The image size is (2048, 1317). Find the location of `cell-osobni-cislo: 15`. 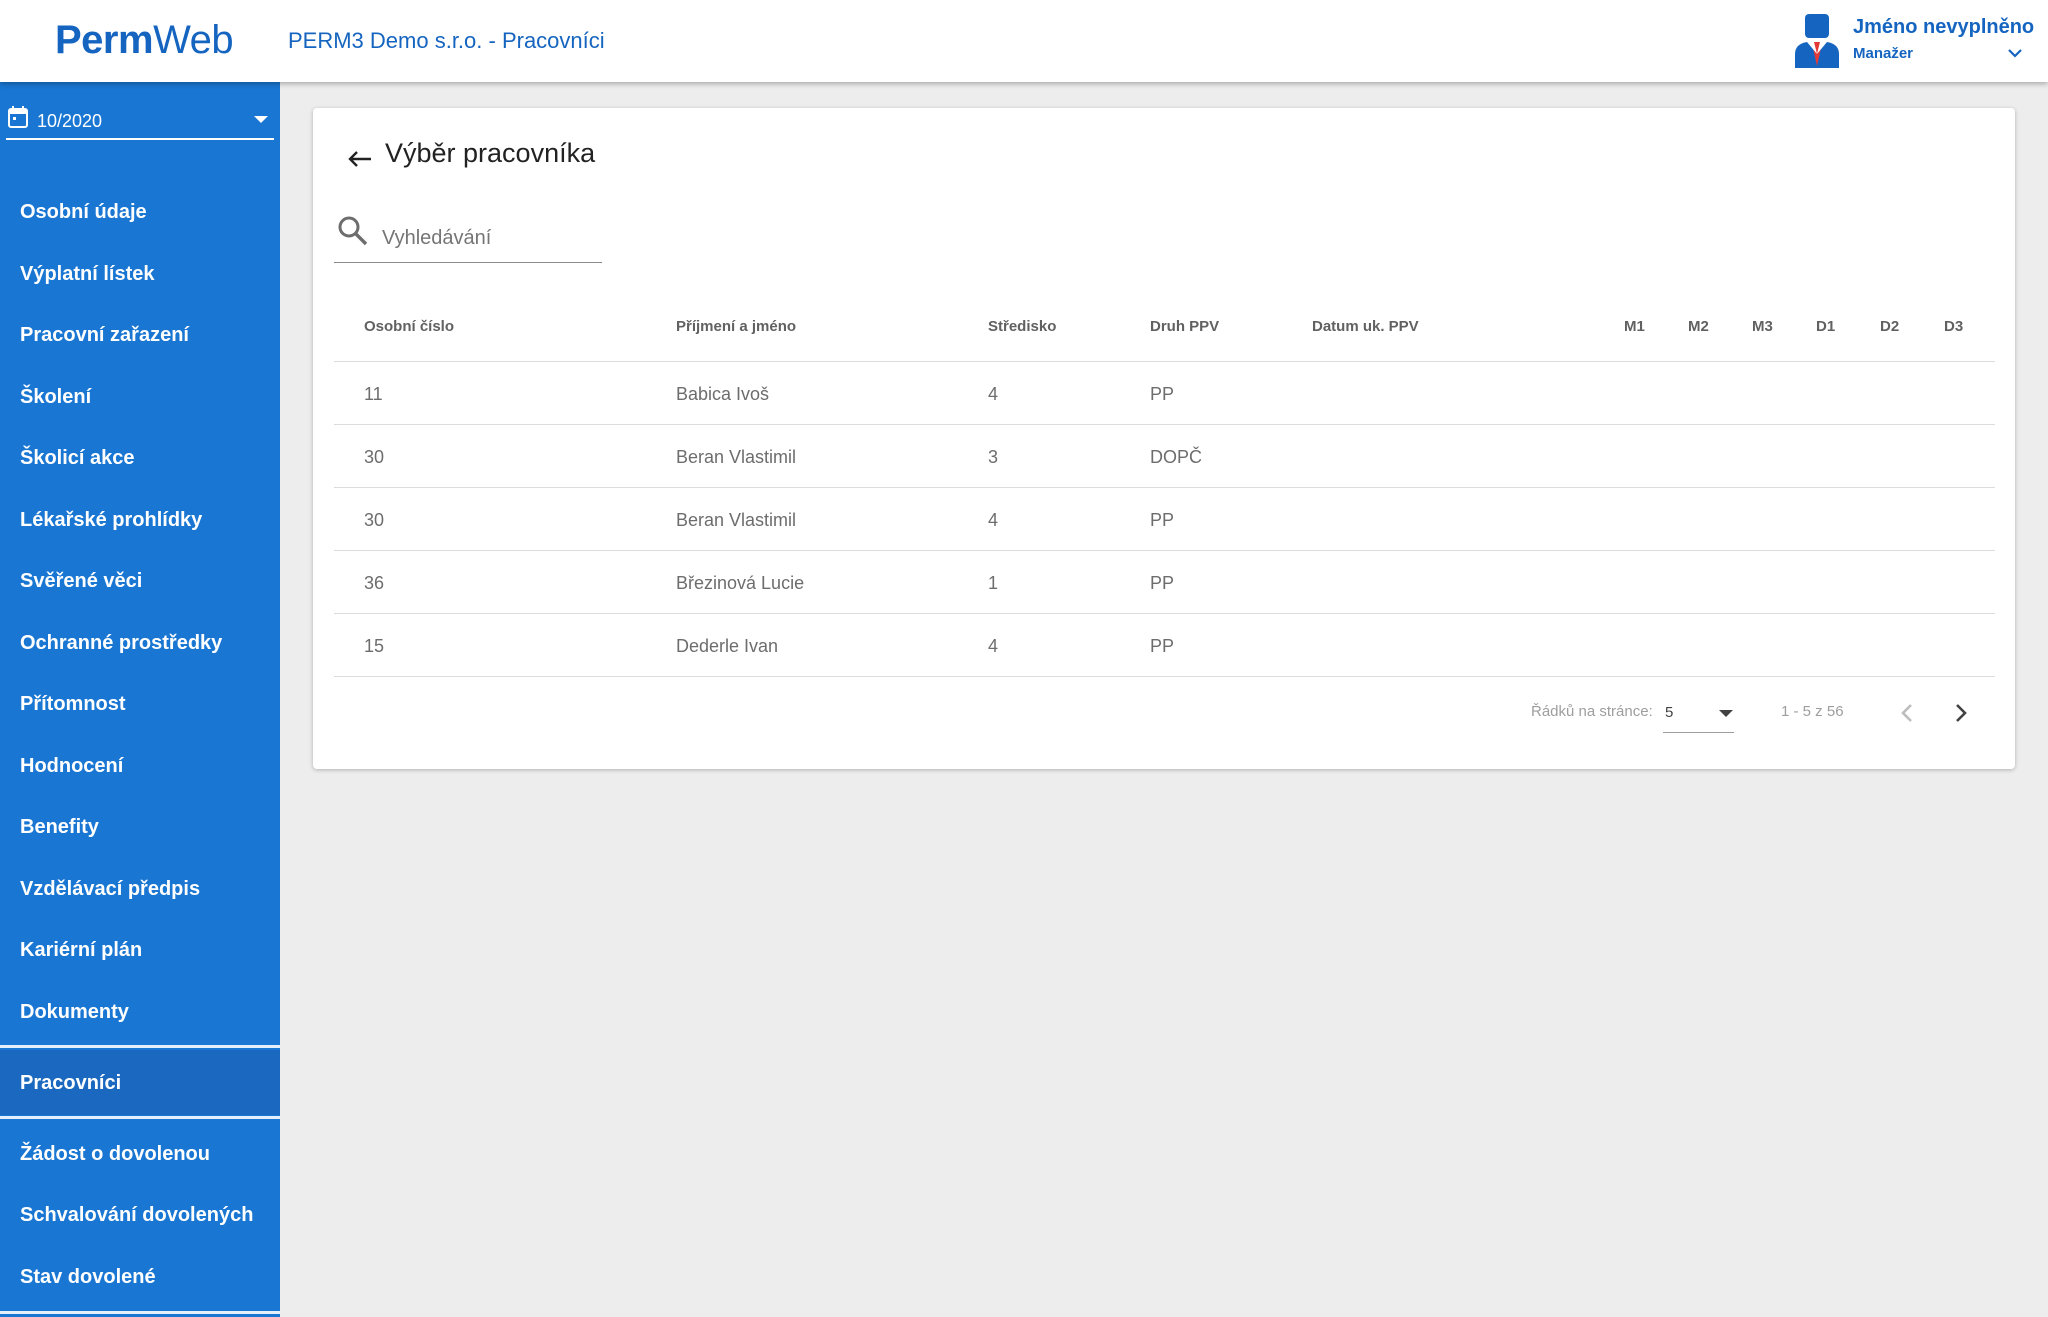

cell-osobni-cislo: 15 is located at coordinates (374, 646).